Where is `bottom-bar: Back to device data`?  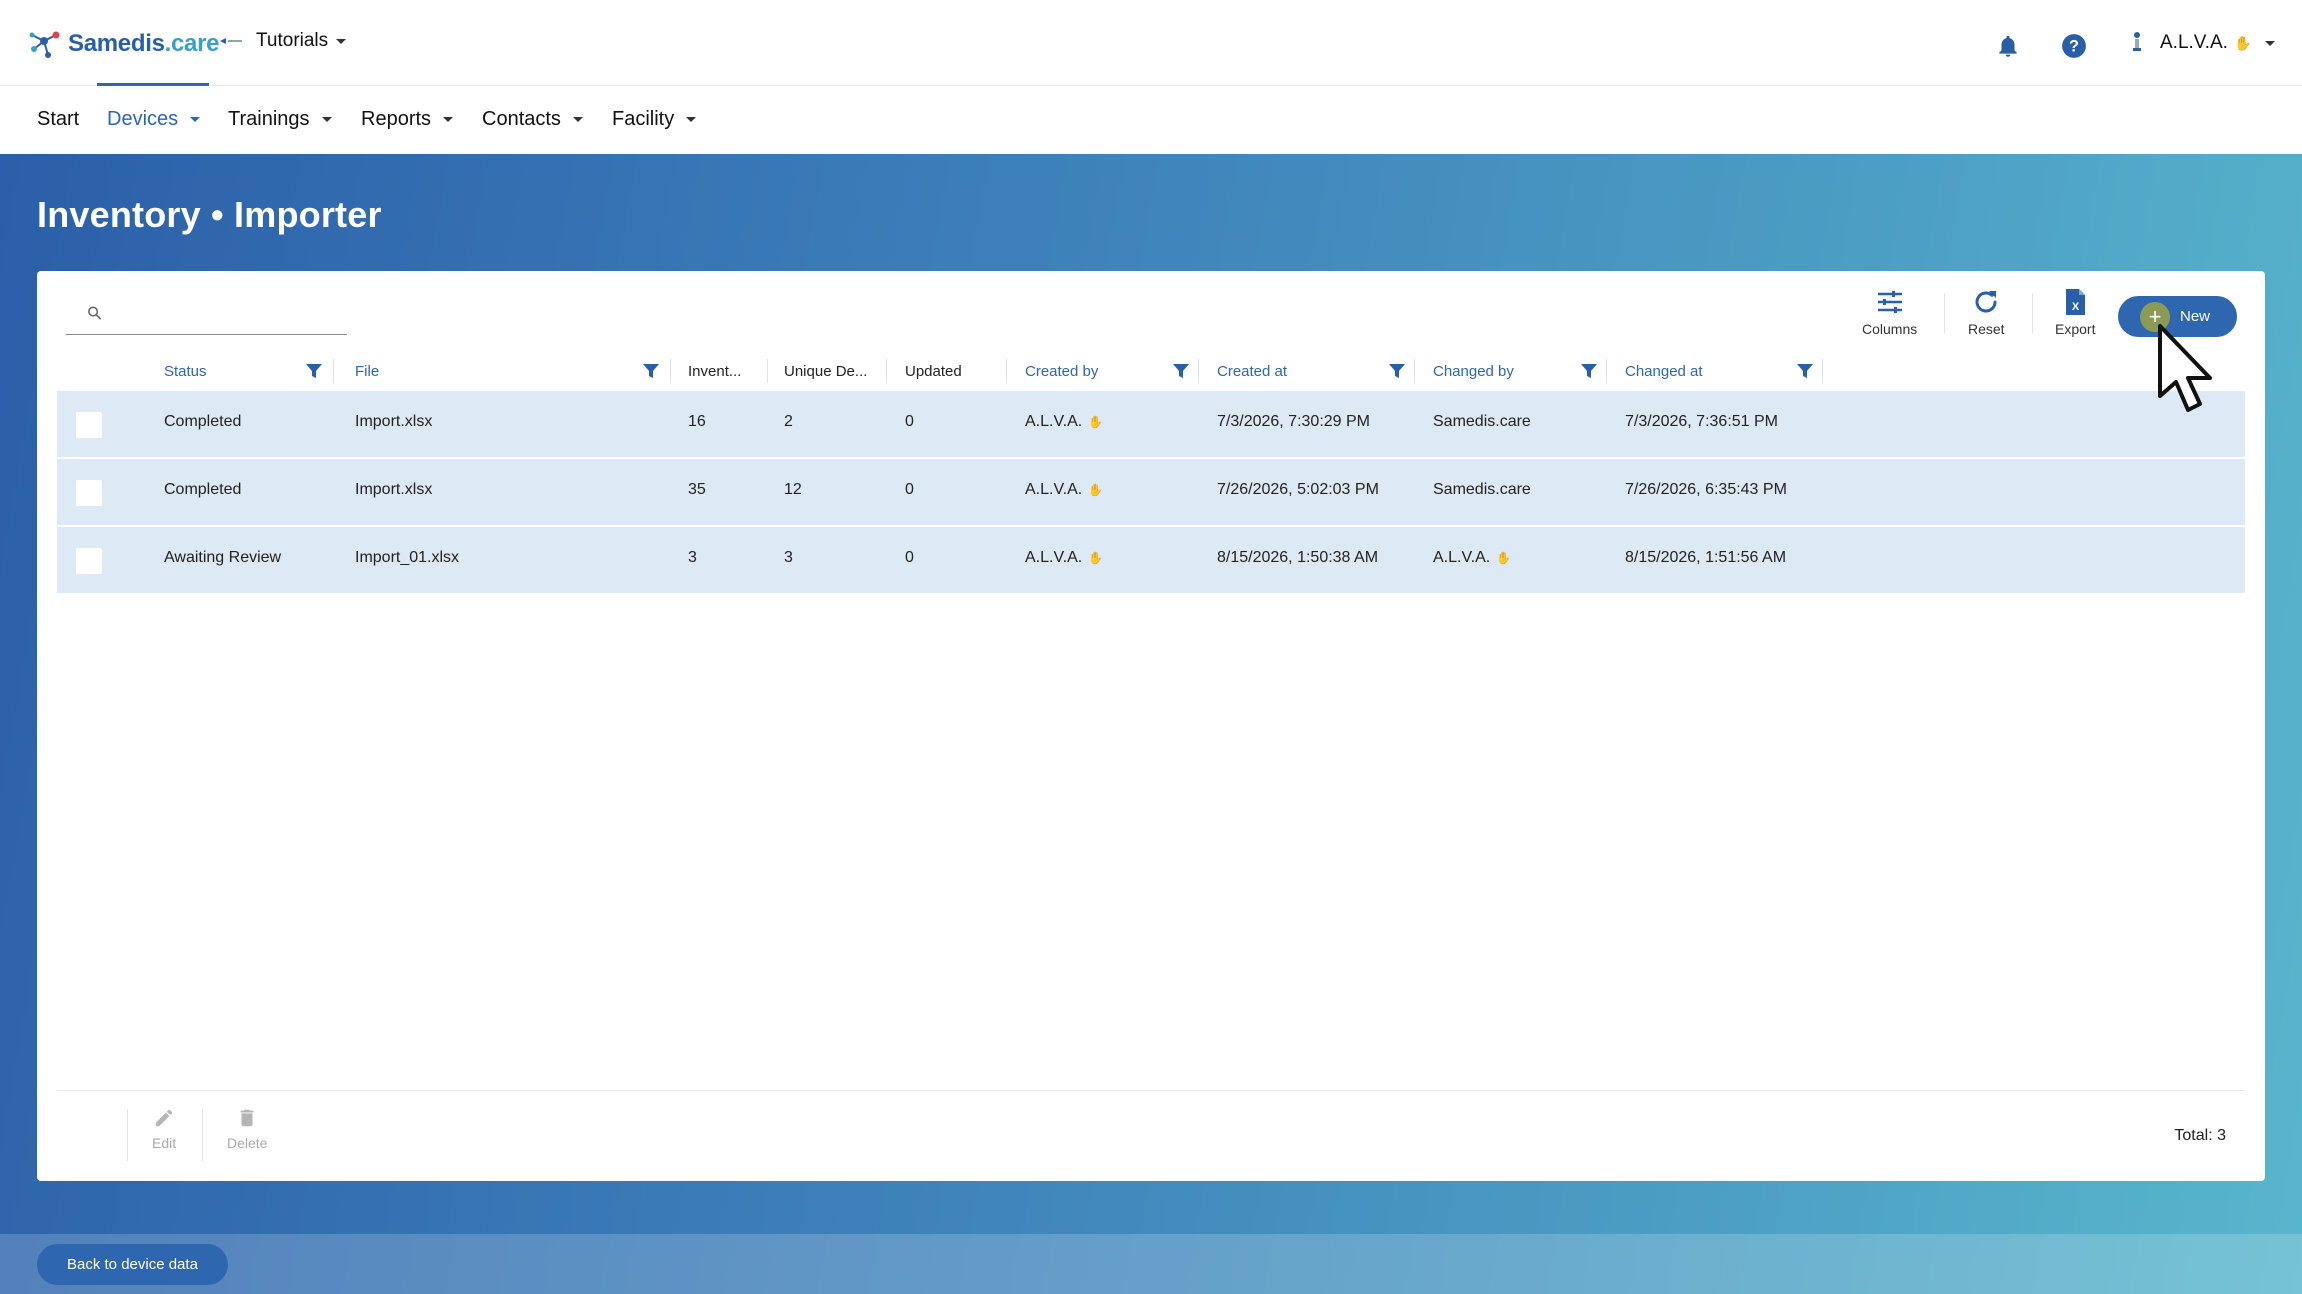
bottom-bar: Back to device data is located at coordinates (1151, 1264).